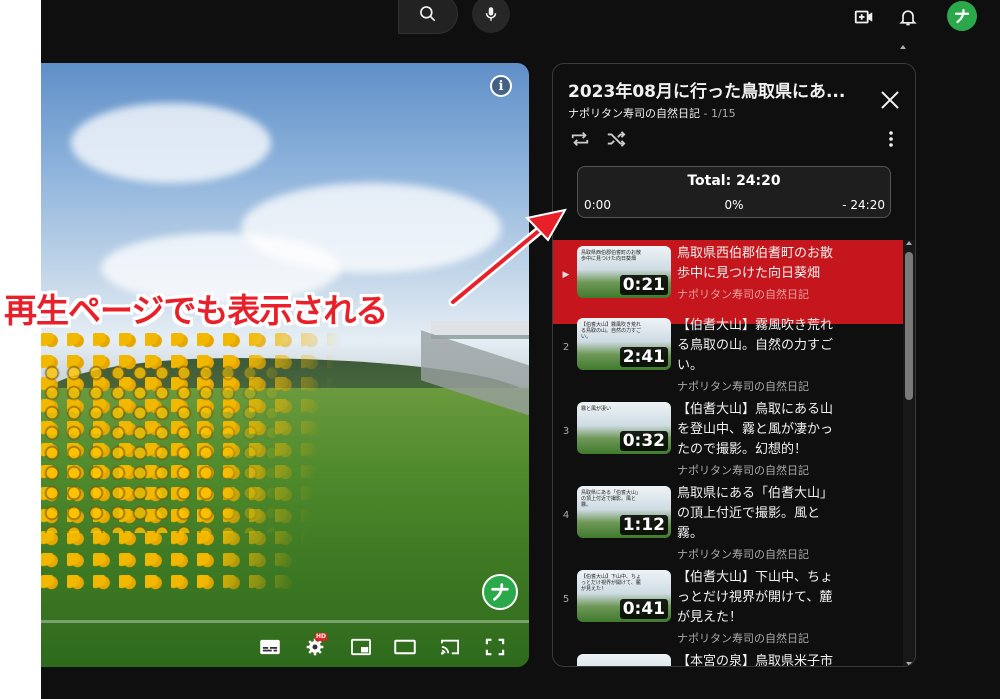 The width and height of the screenshot is (1000, 699). Describe the element at coordinates (909, 453) in the screenshot. I see `playlist-scrollbar` at that location.